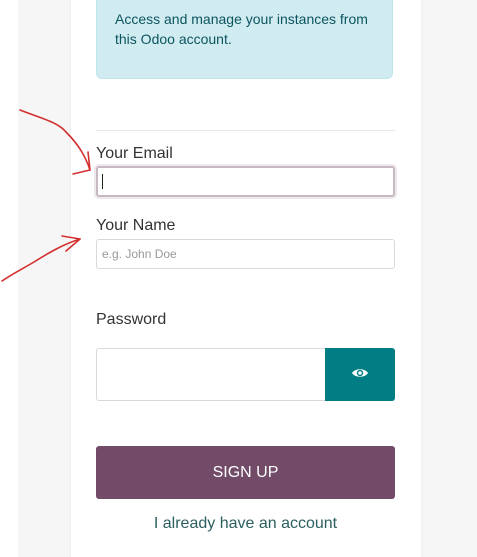  Describe the element at coordinates (245, 254) in the screenshot. I see `name-field: e.g. John Doe` at that location.